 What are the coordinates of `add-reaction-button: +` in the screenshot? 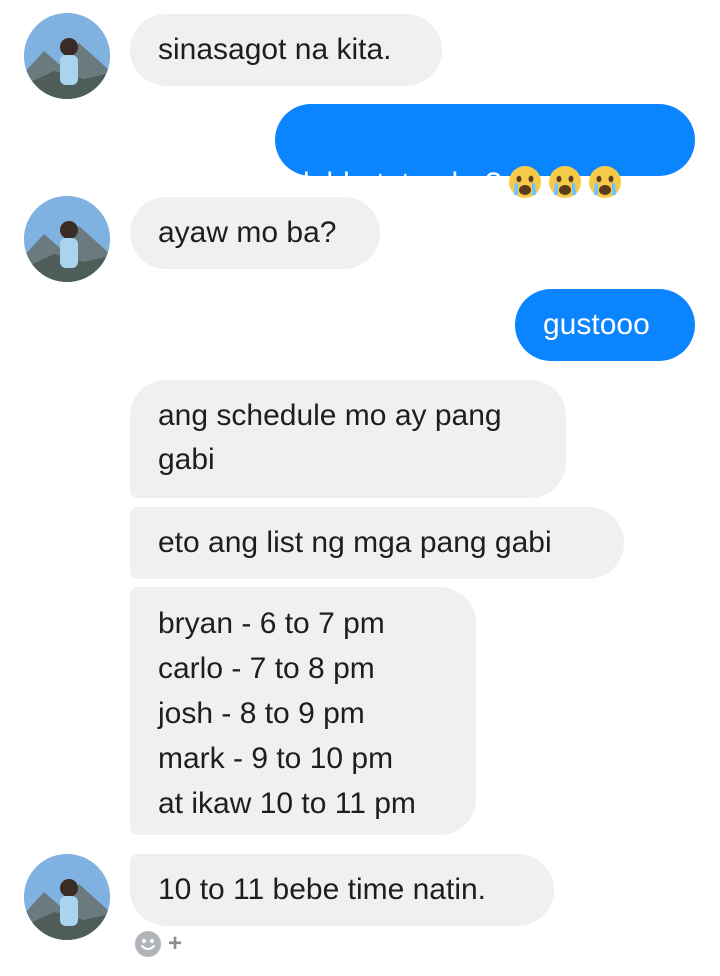 It's located at (174, 944).